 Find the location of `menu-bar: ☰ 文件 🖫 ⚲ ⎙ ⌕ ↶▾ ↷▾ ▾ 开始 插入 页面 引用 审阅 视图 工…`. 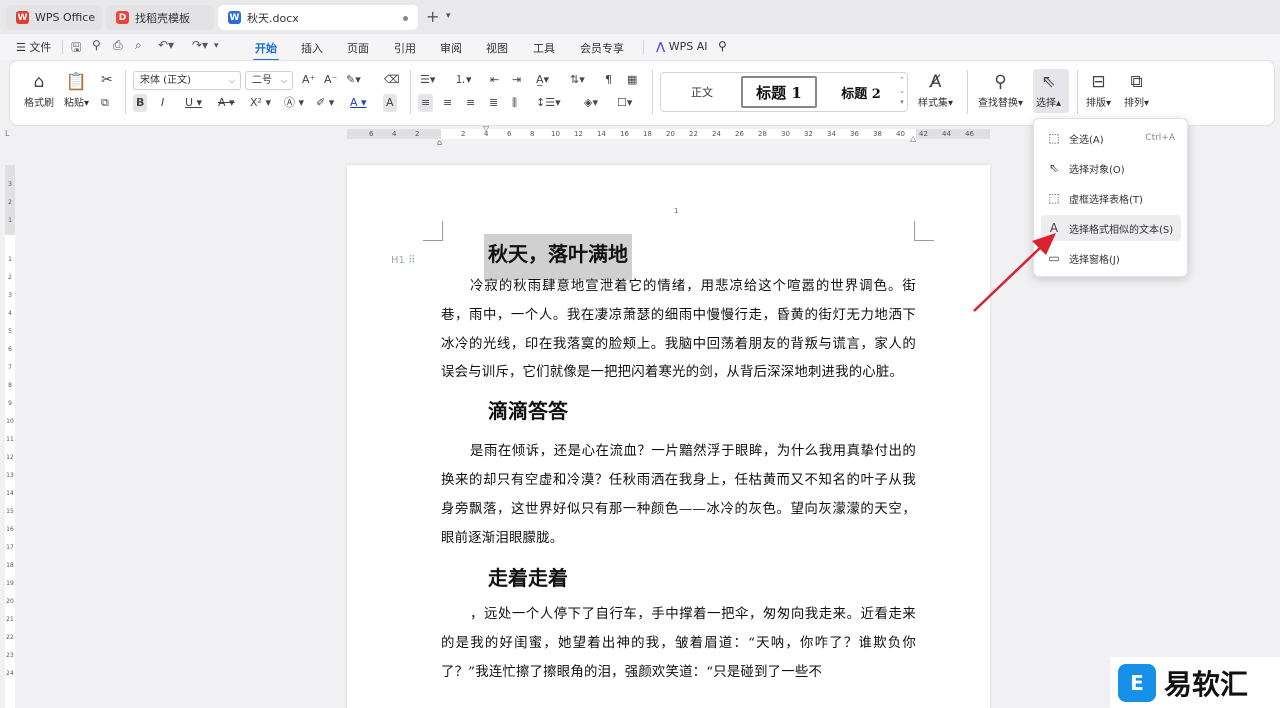

menu-bar: ☰ 文件 🖫 ⚲ ⎙ ⌕ ↶▾ ↷▾ ▾ 开始 插入 页面 引用 审阅 视图 工… is located at coordinates (640, 47).